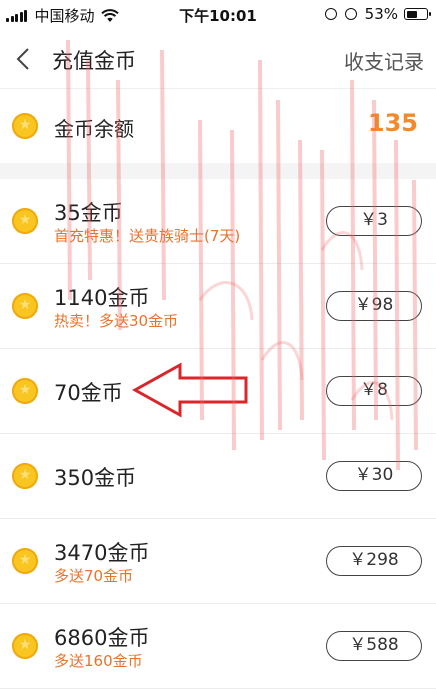 This screenshot has width=436, height=689. What do you see at coordinates (381, 14) in the screenshot?
I see `battery-percentage: 53%` at bounding box center [381, 14].